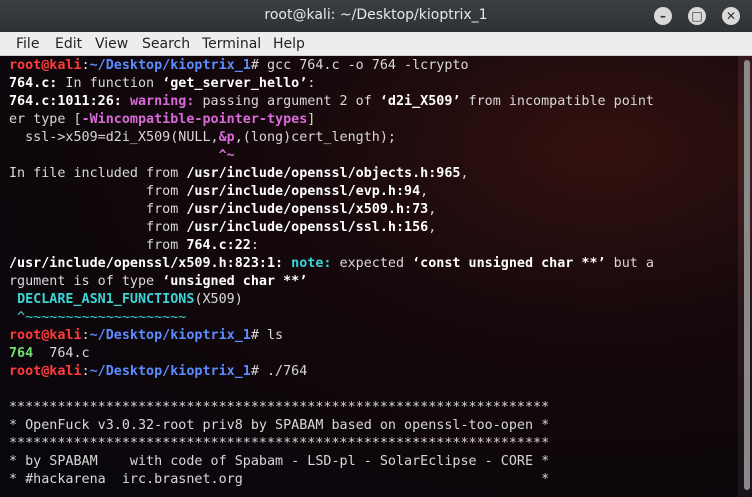  I want to click on terminal-line: from 764.c:22:, so click(134, 246).